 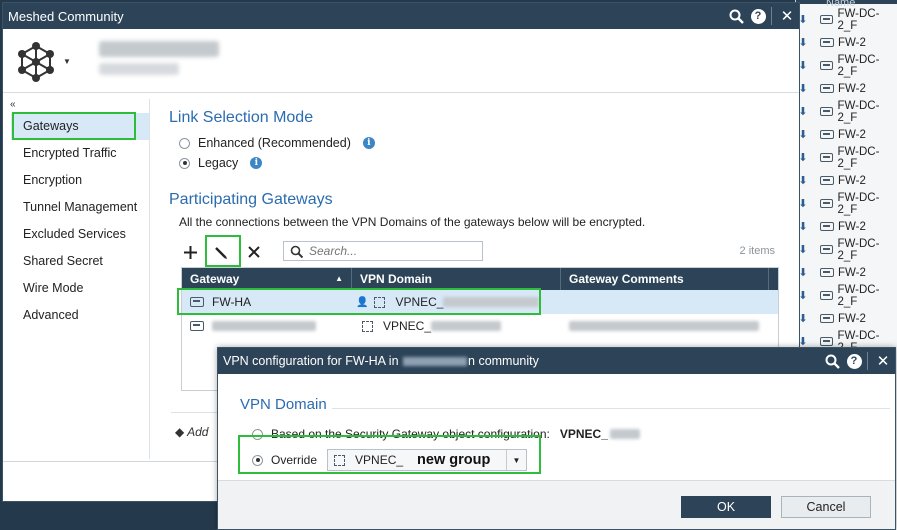 I want to click on search-box, so click(x=383, y=251).